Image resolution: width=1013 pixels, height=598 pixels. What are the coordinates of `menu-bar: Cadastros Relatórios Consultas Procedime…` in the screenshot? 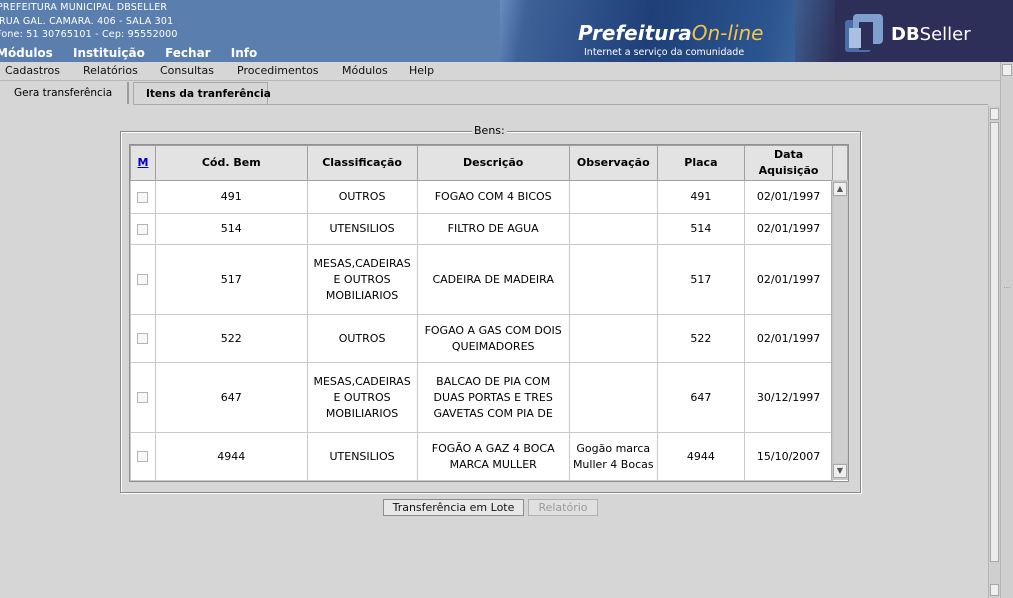 It's located at (500, 71).